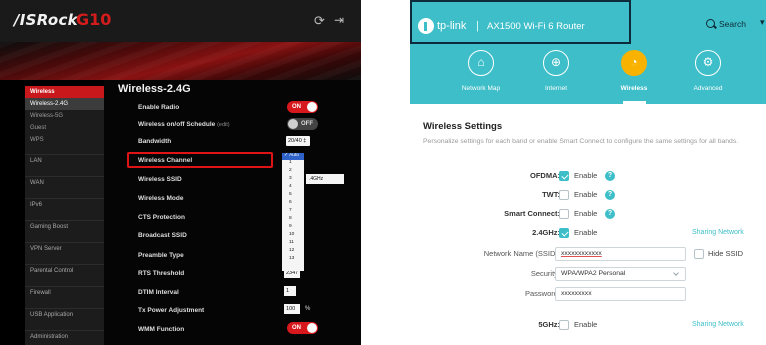 This screenshot has width=766, height=345. I want to click on logout-icon: ⇥, so click(339, 20).